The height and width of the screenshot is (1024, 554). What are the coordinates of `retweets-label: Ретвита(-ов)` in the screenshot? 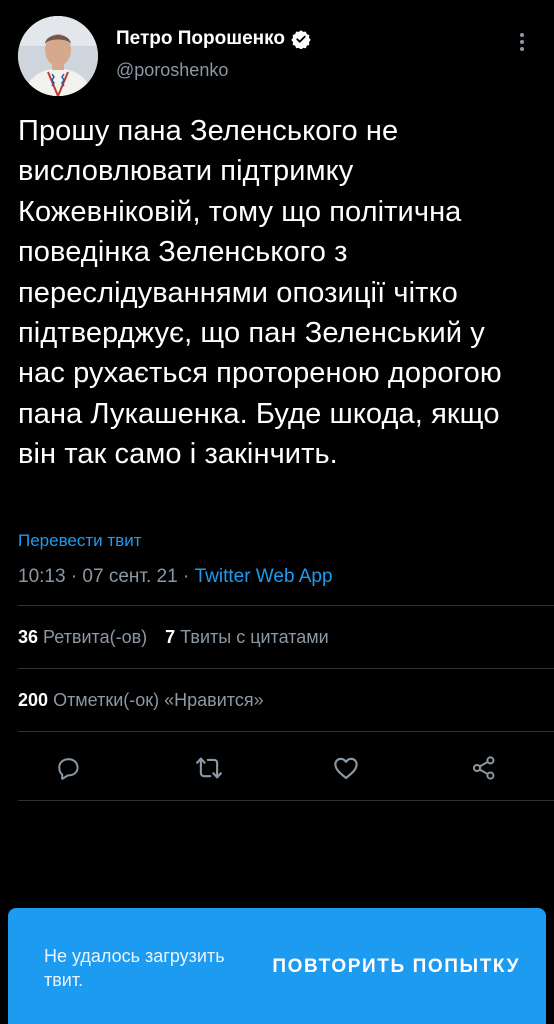 It's located at (95, 637).